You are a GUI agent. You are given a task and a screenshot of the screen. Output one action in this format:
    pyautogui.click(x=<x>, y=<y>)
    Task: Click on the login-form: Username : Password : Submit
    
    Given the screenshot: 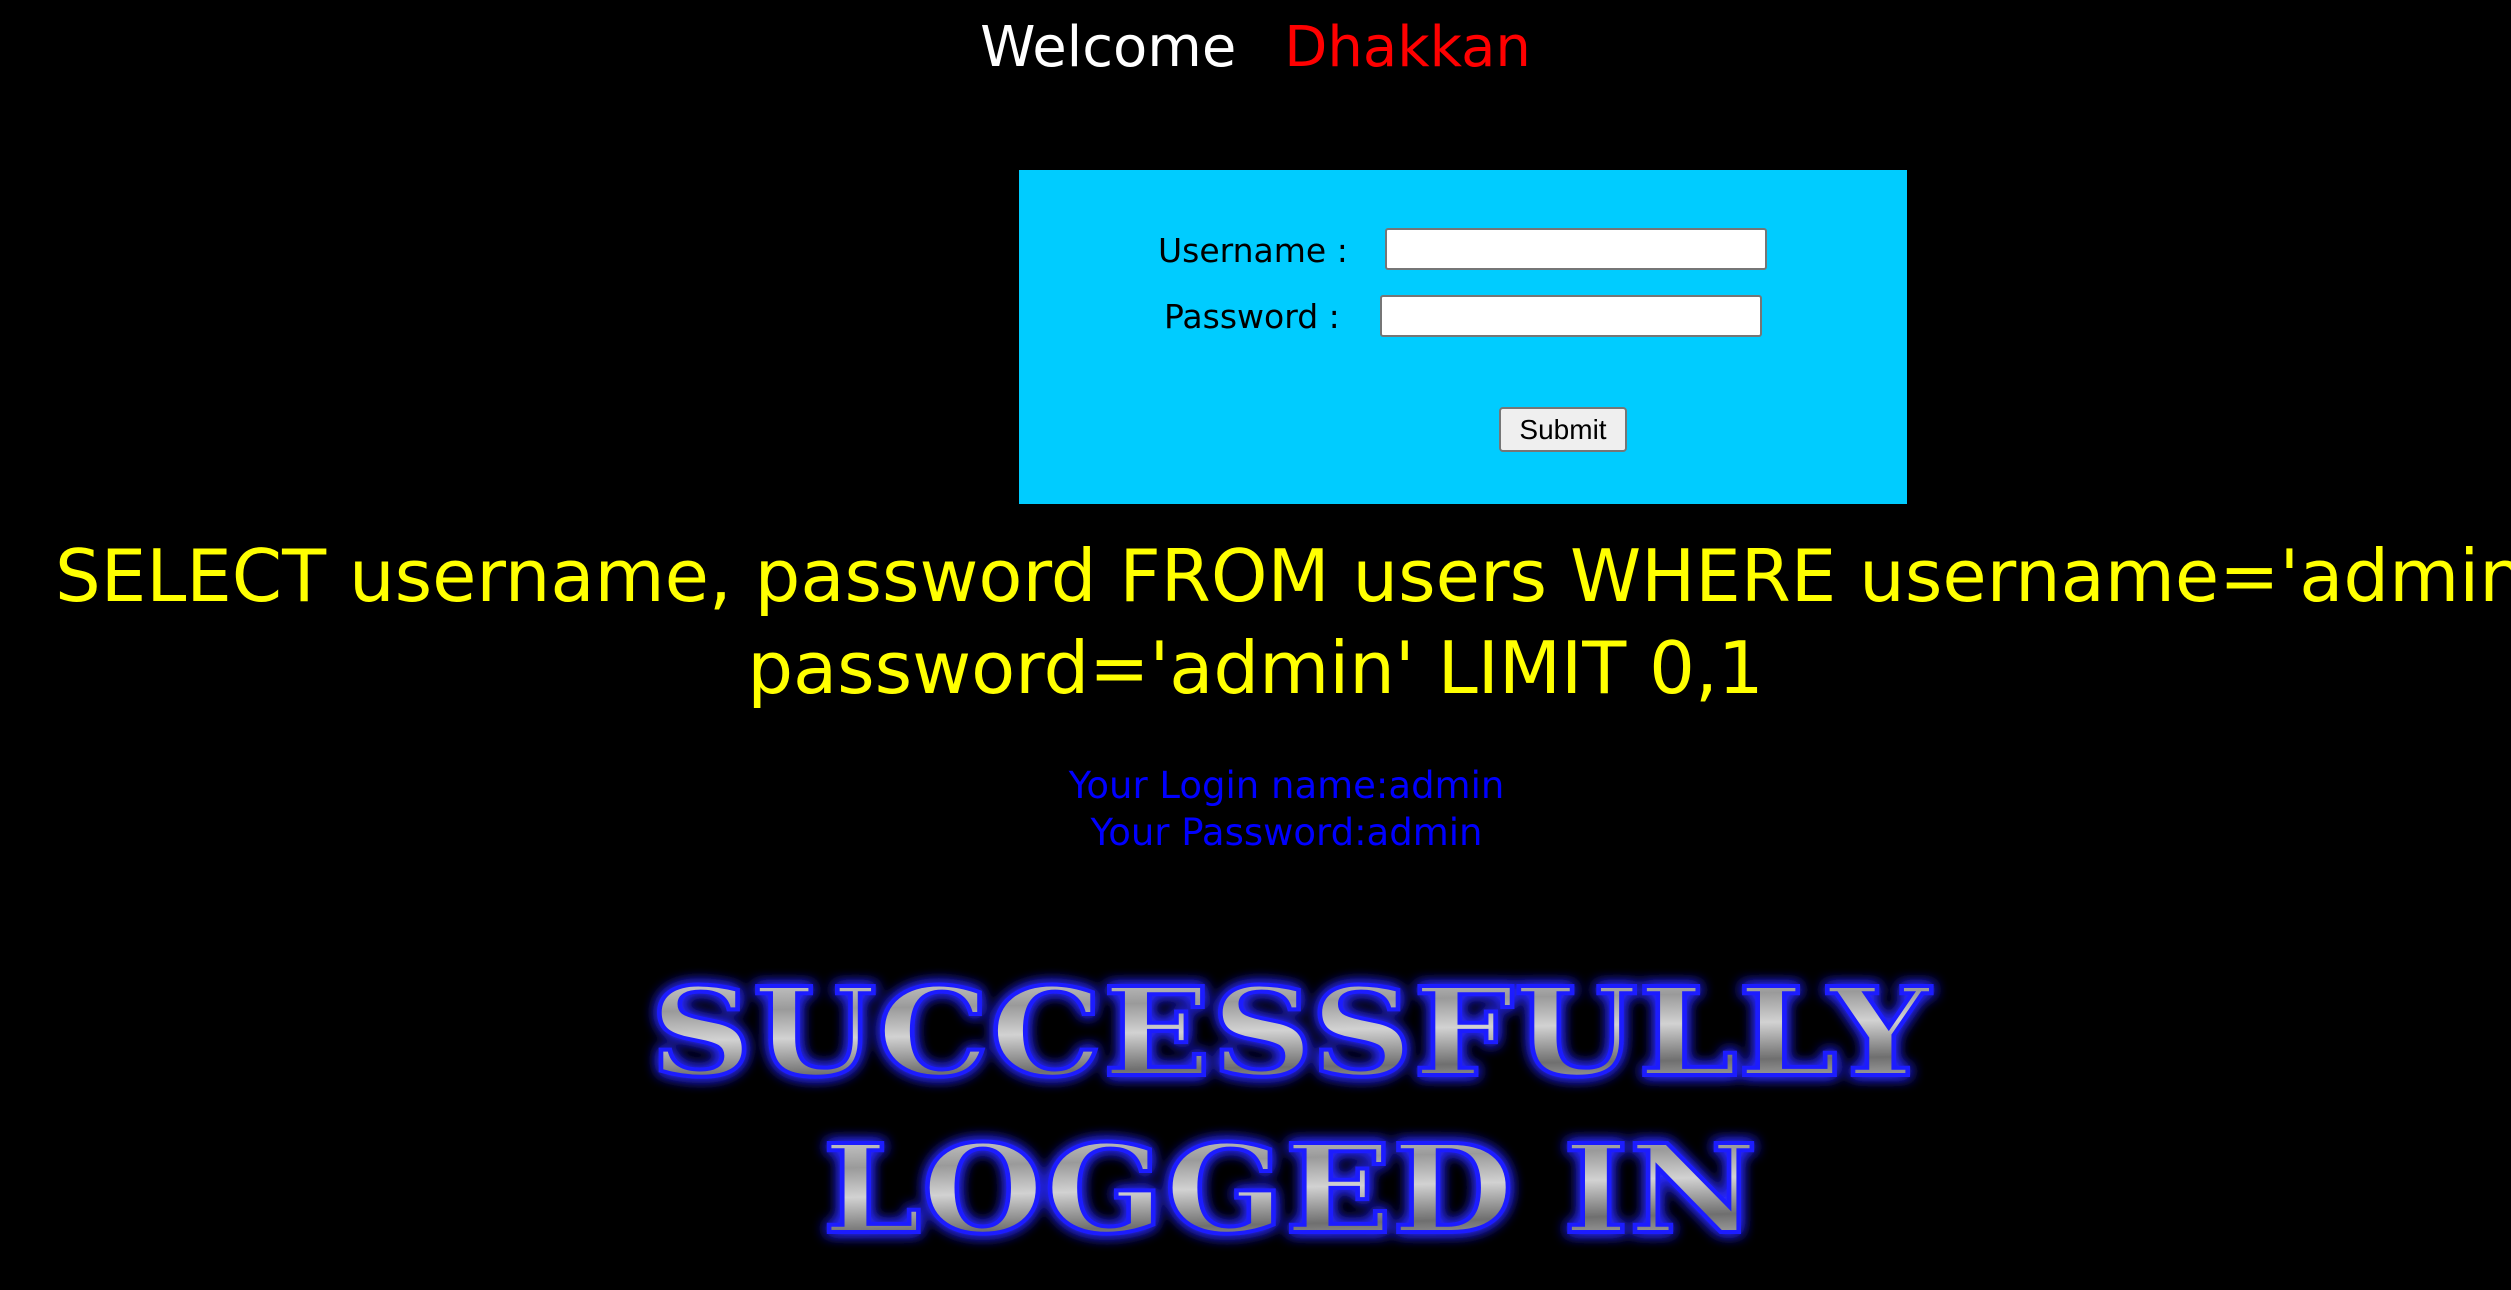 What is the action you would take?
    pyautogui.click(x=1463, y=337)
    